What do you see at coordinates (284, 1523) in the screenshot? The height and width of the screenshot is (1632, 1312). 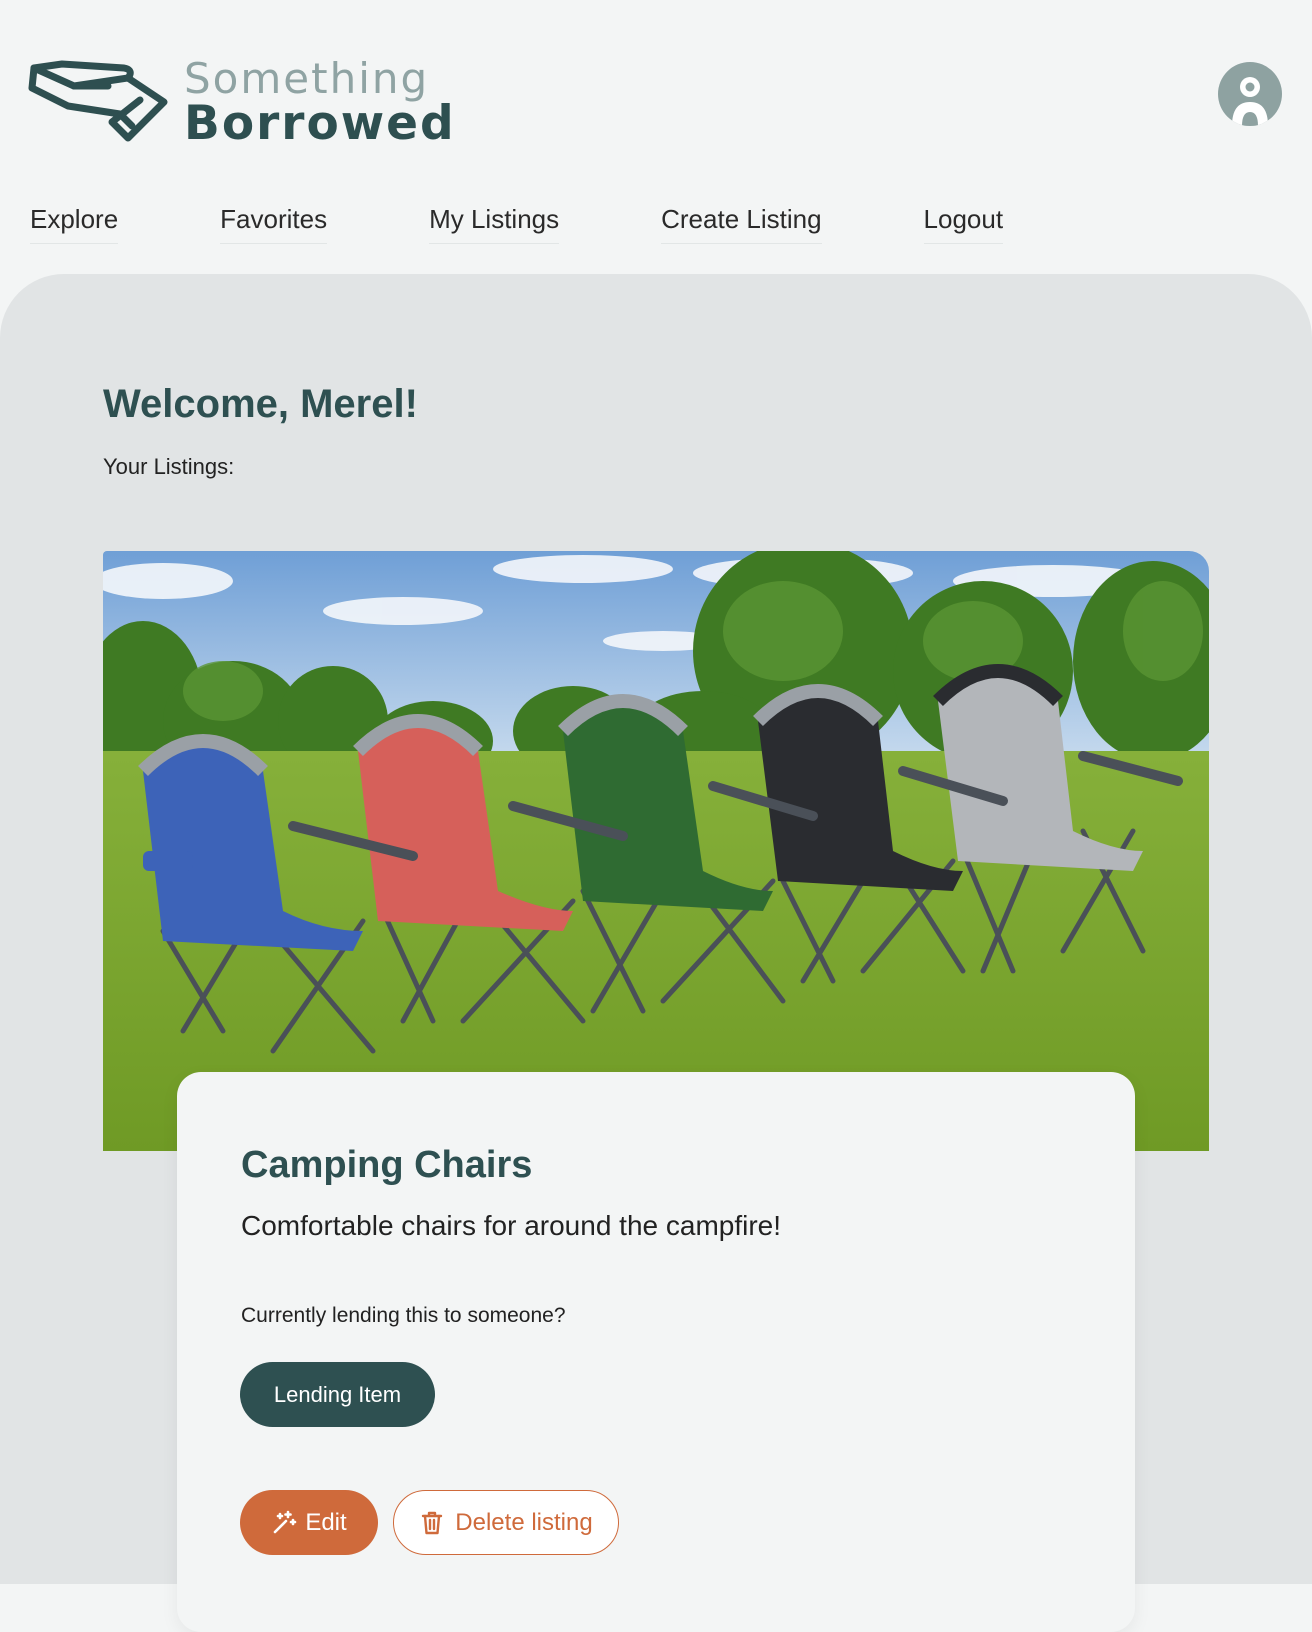 I see `magic-wand-icon` at bounding box center [284, 1523].